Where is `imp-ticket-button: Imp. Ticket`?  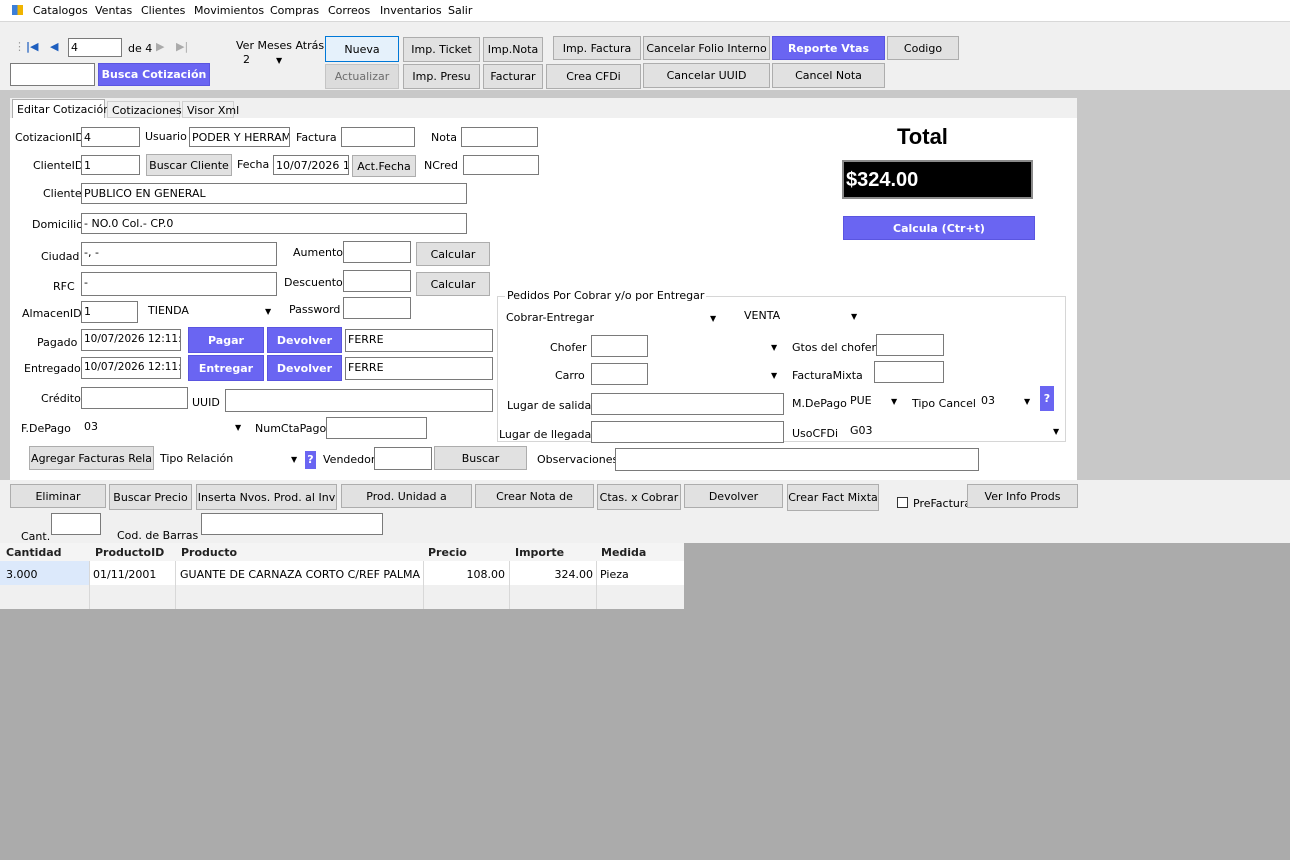 imp-ticket-button: Imp. Ticket is located at coordinates (441, 49).